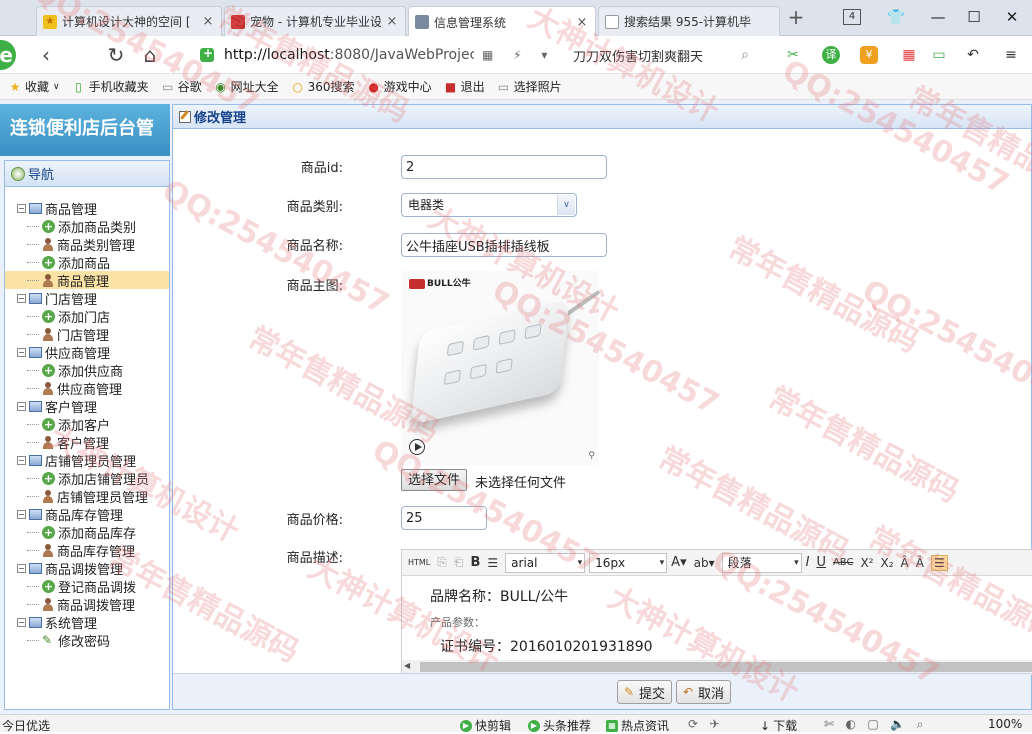 This screenshot has height=734, width=1032. I want to click on home-icon: ⌂, so click(150, 55).